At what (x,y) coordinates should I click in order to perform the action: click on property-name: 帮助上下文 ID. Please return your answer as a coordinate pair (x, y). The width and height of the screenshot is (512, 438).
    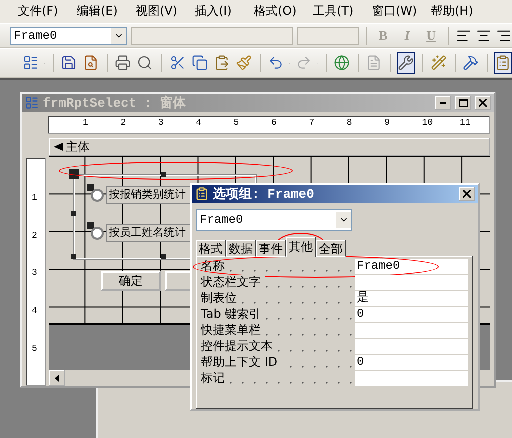
    Looking at the image, I should click on (278, 362).